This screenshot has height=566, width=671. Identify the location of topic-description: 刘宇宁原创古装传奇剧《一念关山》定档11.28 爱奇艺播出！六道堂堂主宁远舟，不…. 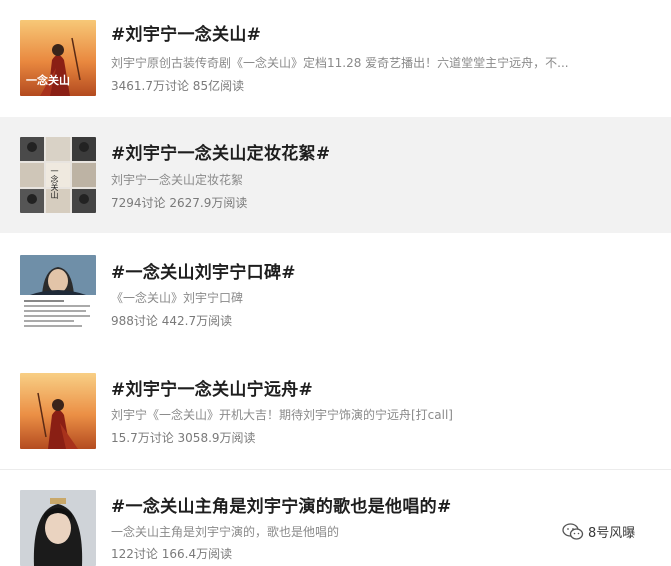
(340, 63).